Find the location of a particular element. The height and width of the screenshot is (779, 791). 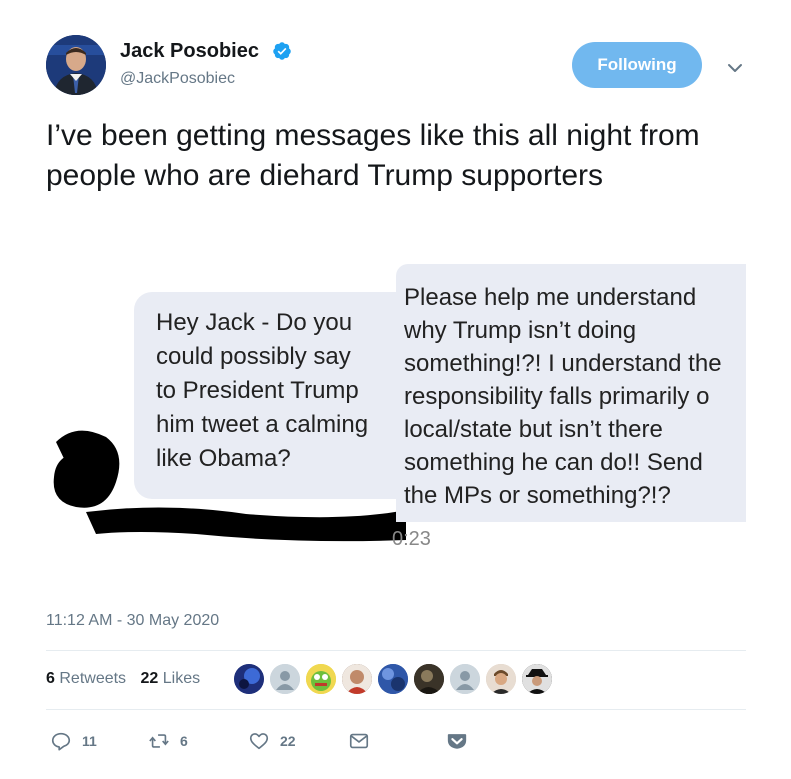

author-avatar is located at coordinates (76, 65).